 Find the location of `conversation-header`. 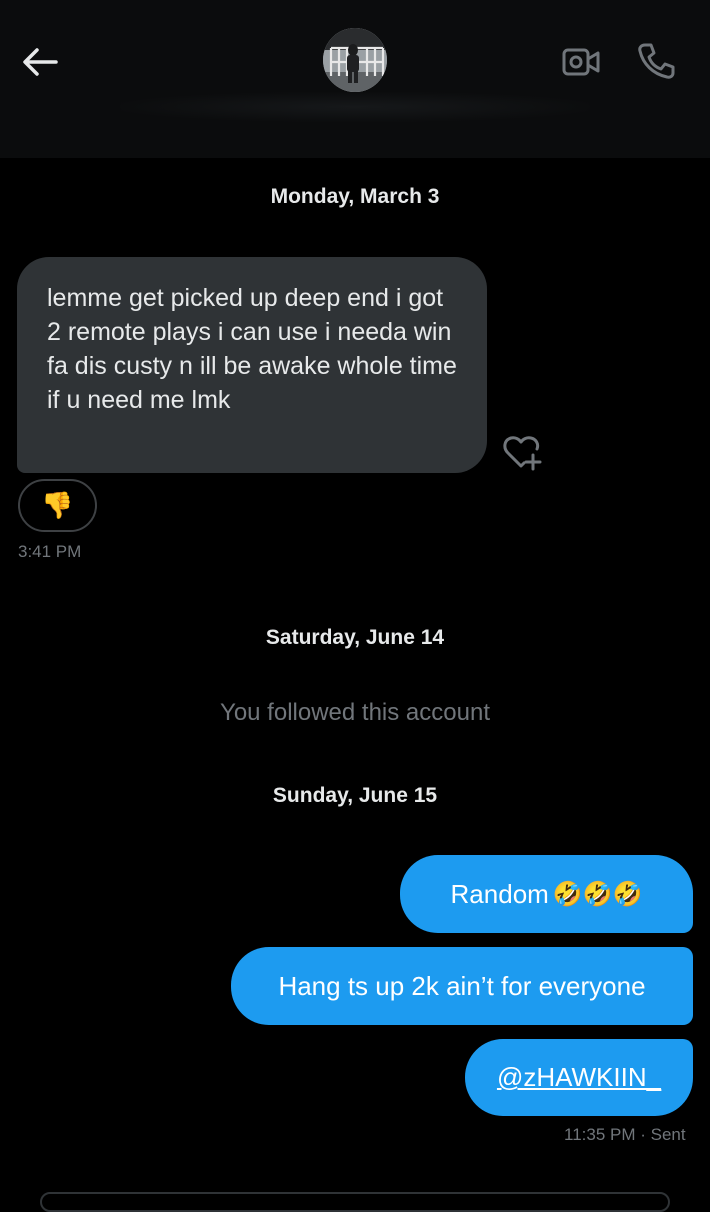

conversation-header is located at coordinates (355, 79).